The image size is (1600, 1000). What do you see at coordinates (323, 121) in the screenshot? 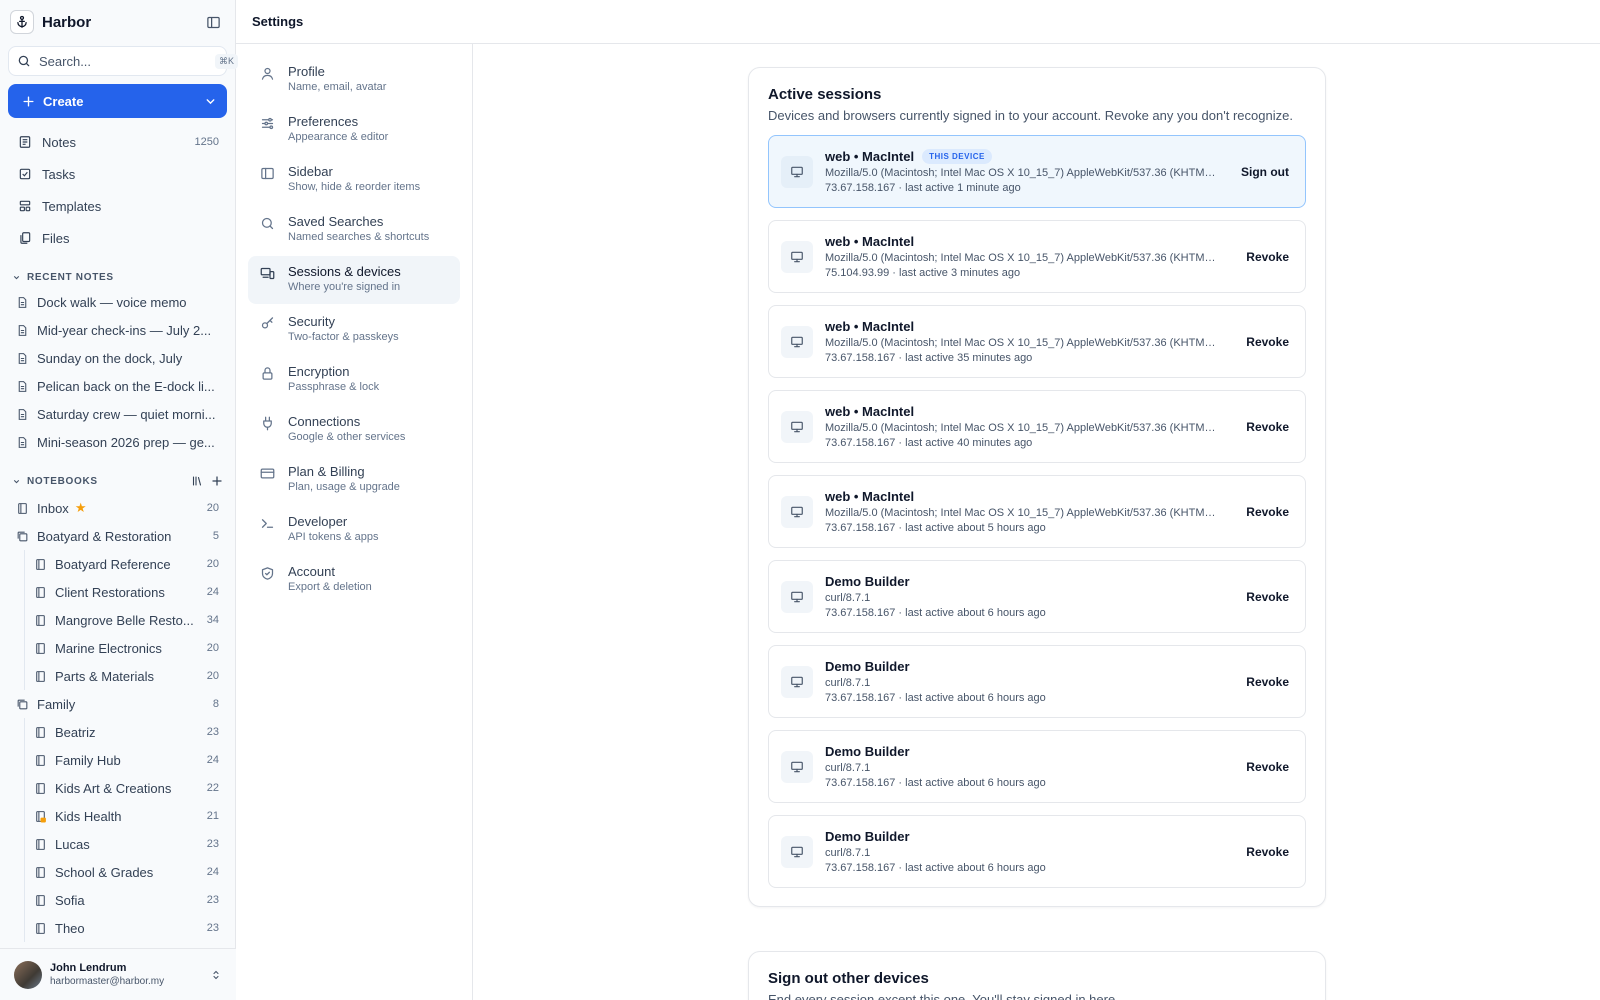
I see `settings-nav-title: Preferences` at bounding box center [323, 121].